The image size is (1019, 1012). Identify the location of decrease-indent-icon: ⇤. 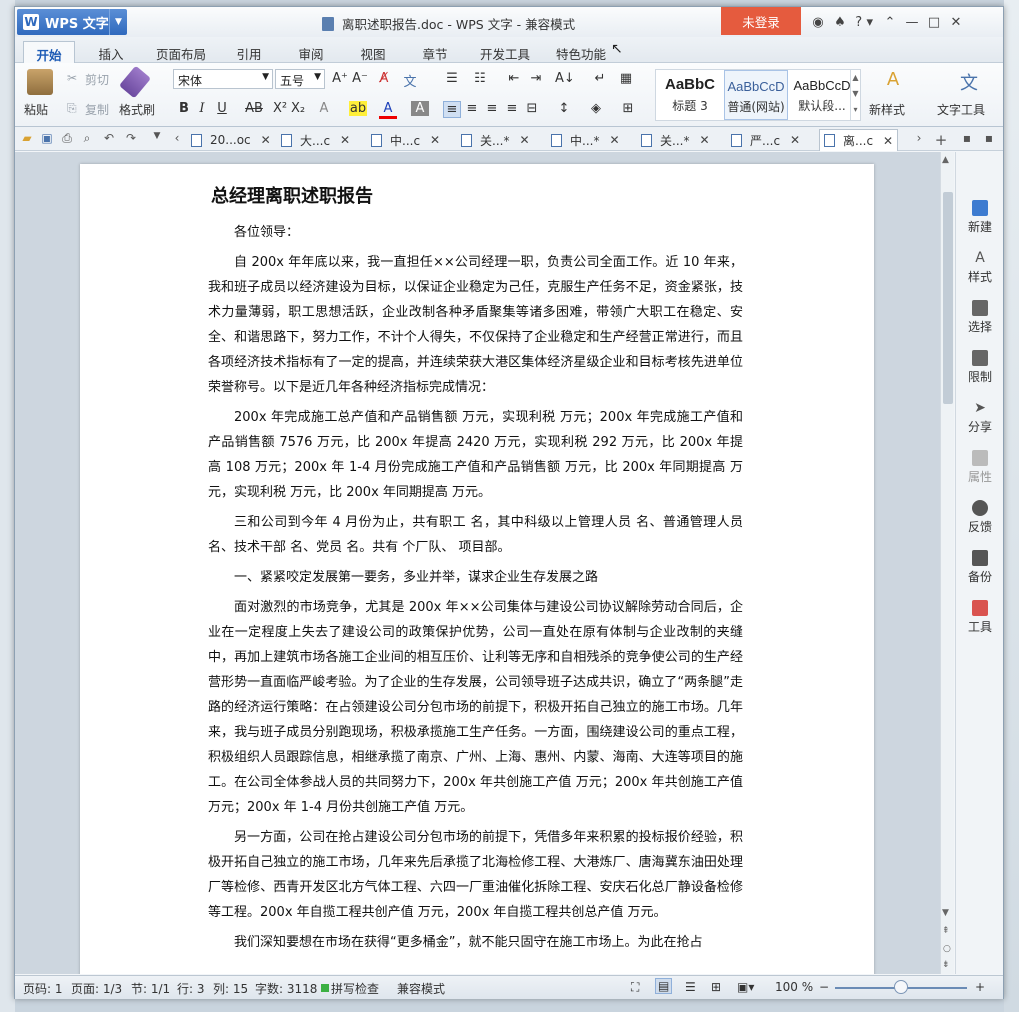
(514, 78).